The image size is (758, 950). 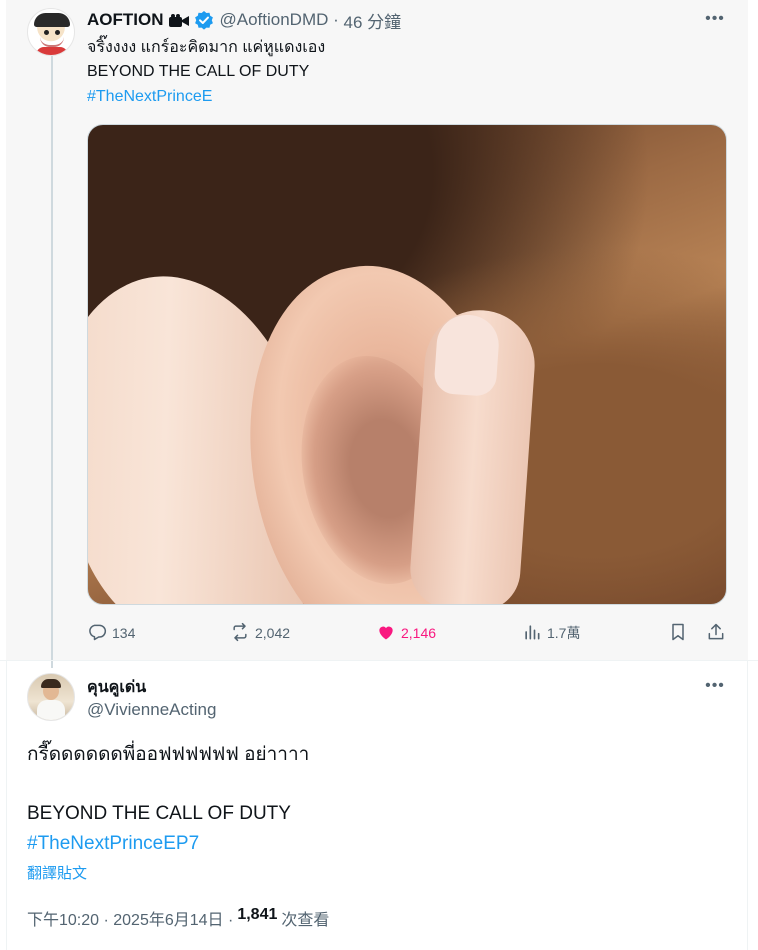 I want to click on tweet-metadata: 下午10:20 · 2025年6月14日 · 1,841 次查看, so click(x=178, y=918).